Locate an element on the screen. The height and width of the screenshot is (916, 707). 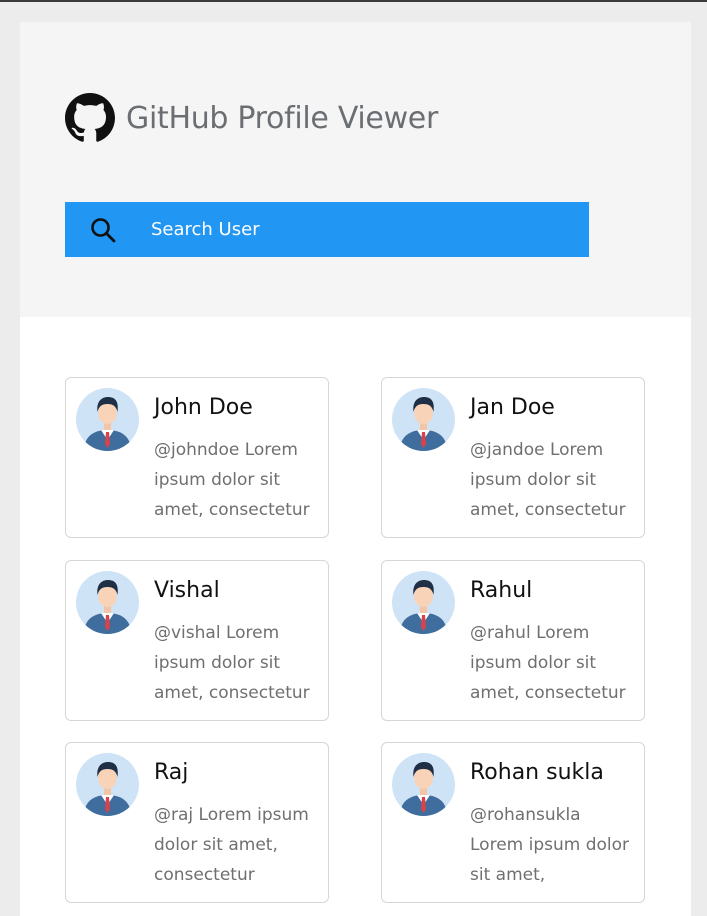
user-name: Rohan sukla is located at coordinates (537, 772).